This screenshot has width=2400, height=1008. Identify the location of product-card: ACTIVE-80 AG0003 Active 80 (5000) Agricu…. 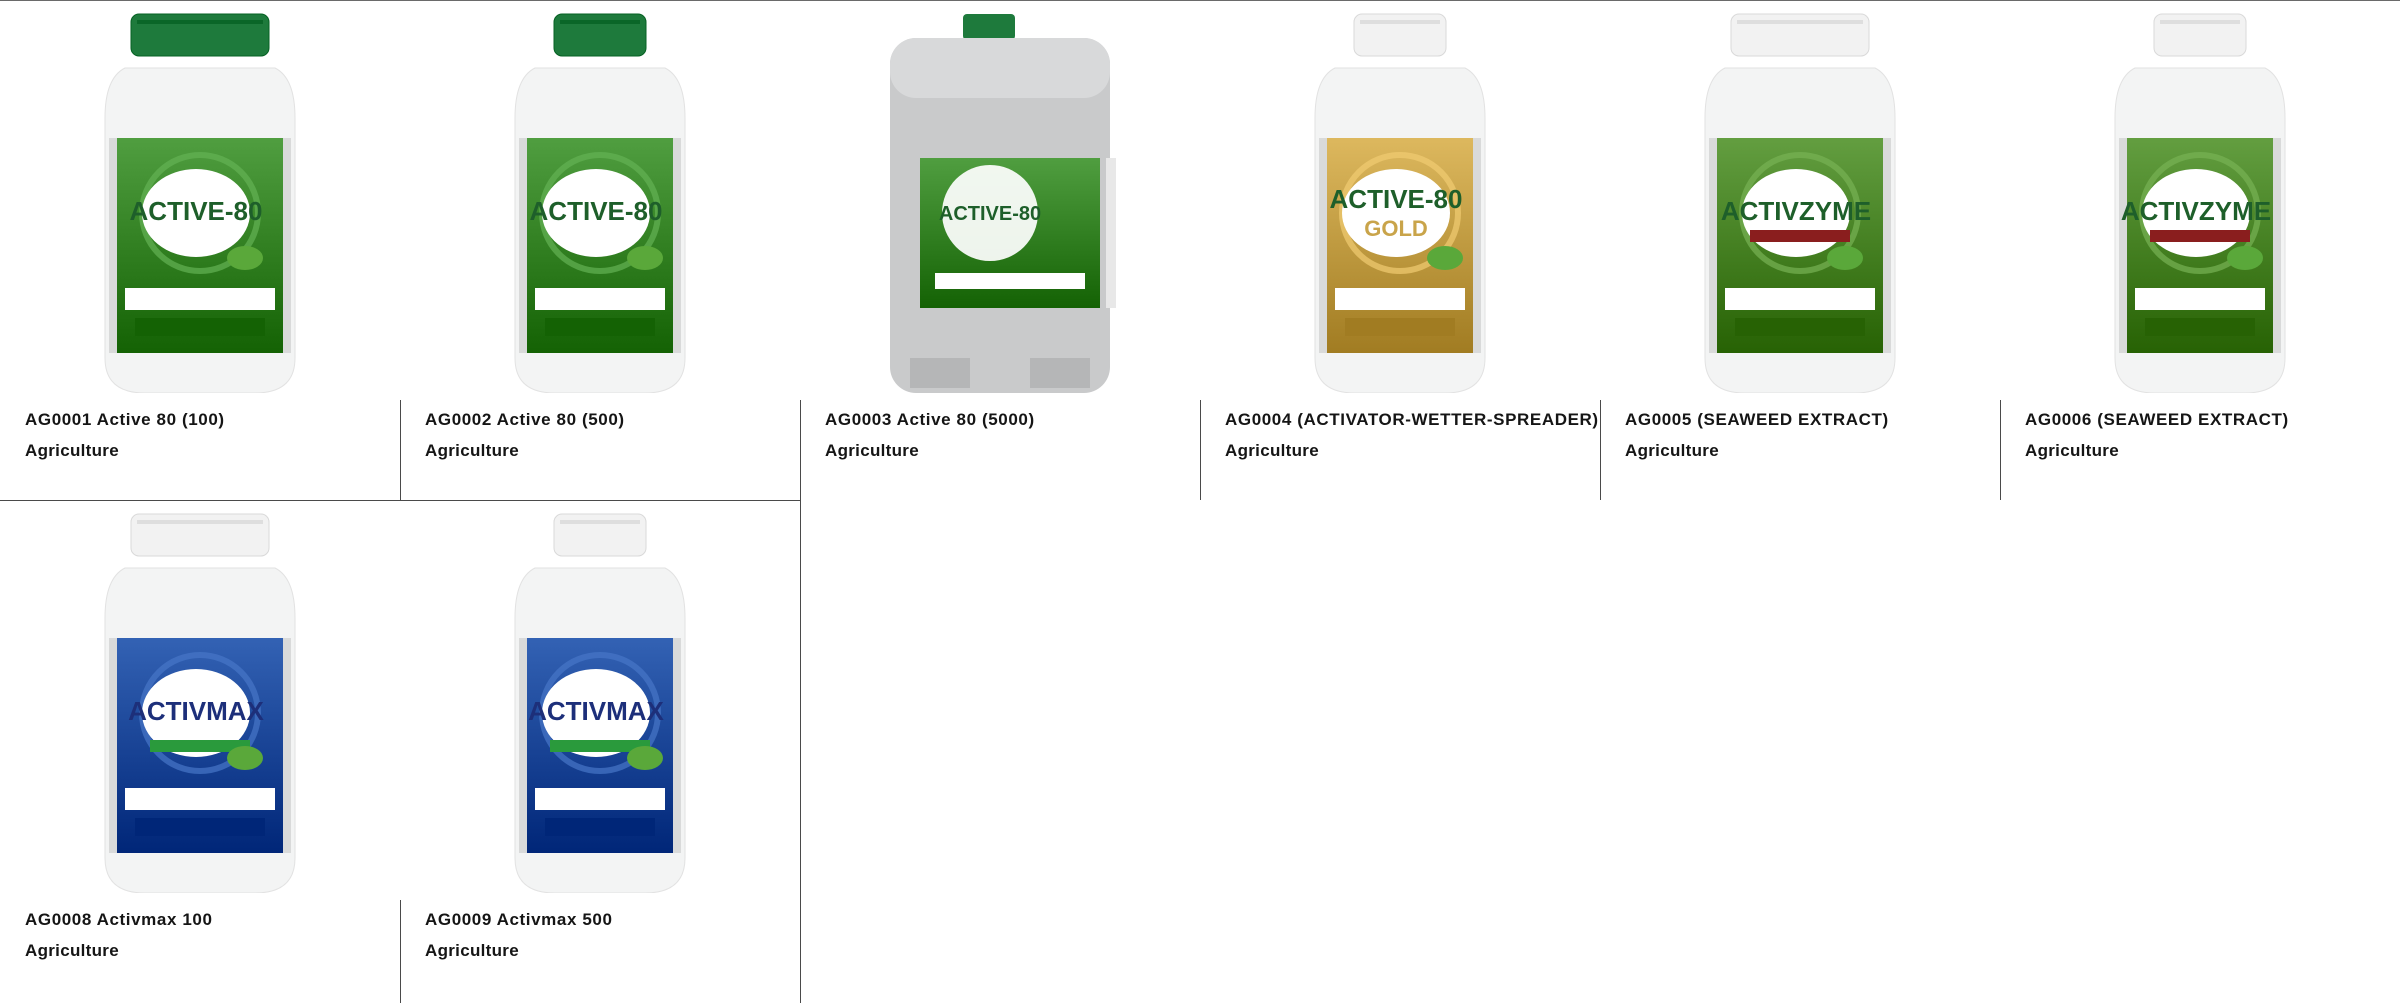
(1000, 250).